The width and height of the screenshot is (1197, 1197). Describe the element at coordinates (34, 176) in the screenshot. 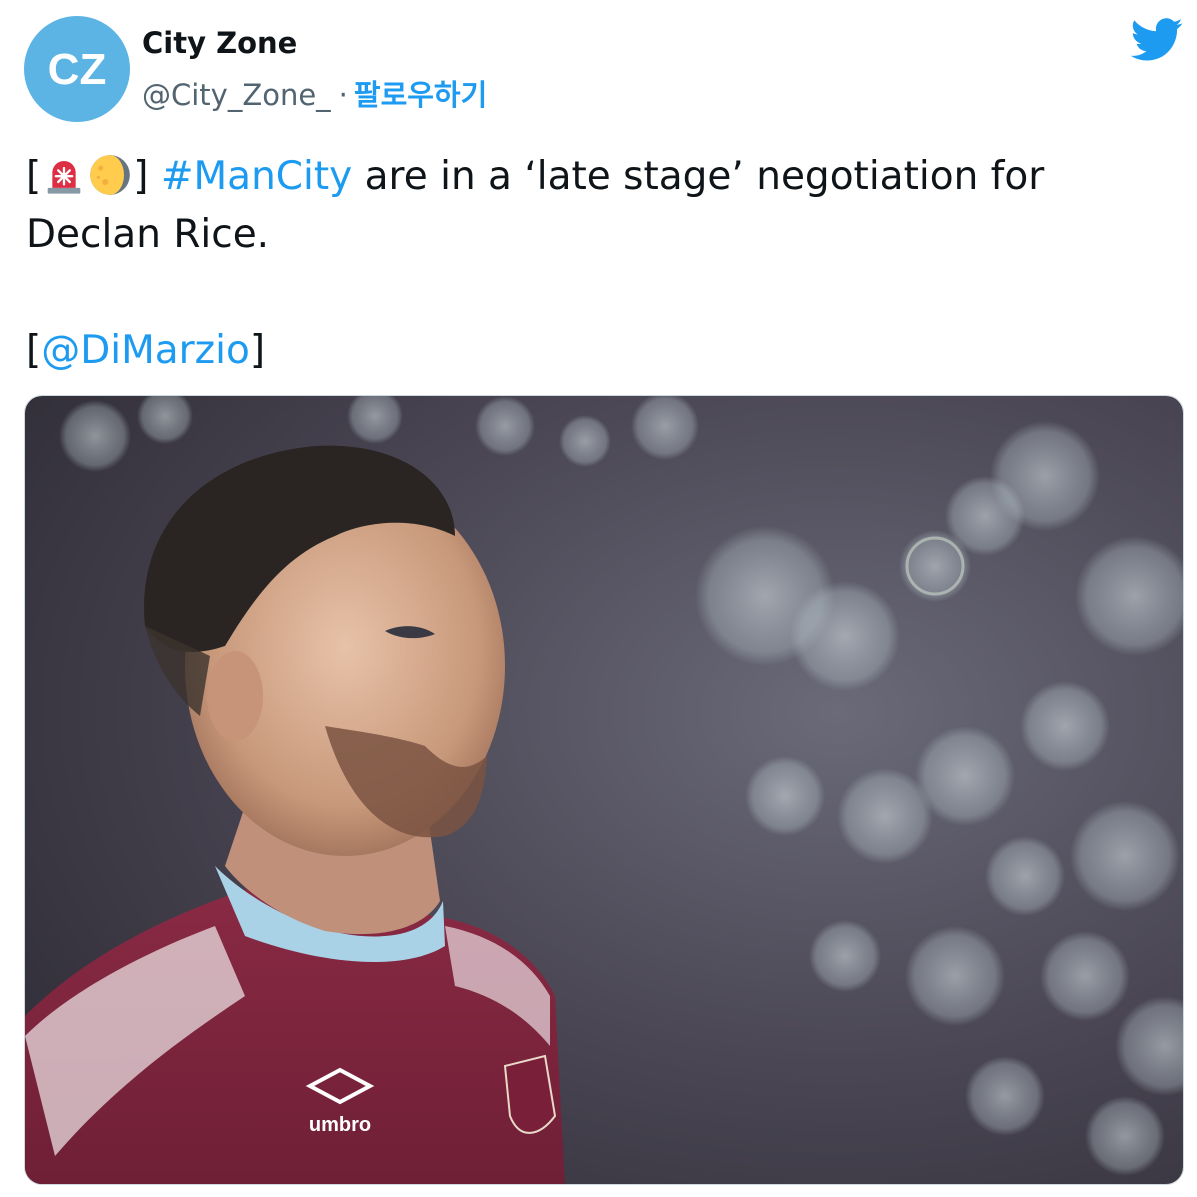

I see `bracket-open: [` at that location.